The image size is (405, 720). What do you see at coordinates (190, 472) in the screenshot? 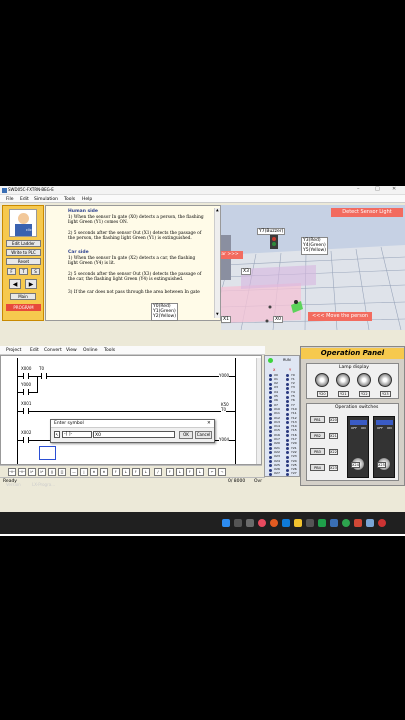
I see `operation-result-icon: ↑` at bounding box center [190, 472].